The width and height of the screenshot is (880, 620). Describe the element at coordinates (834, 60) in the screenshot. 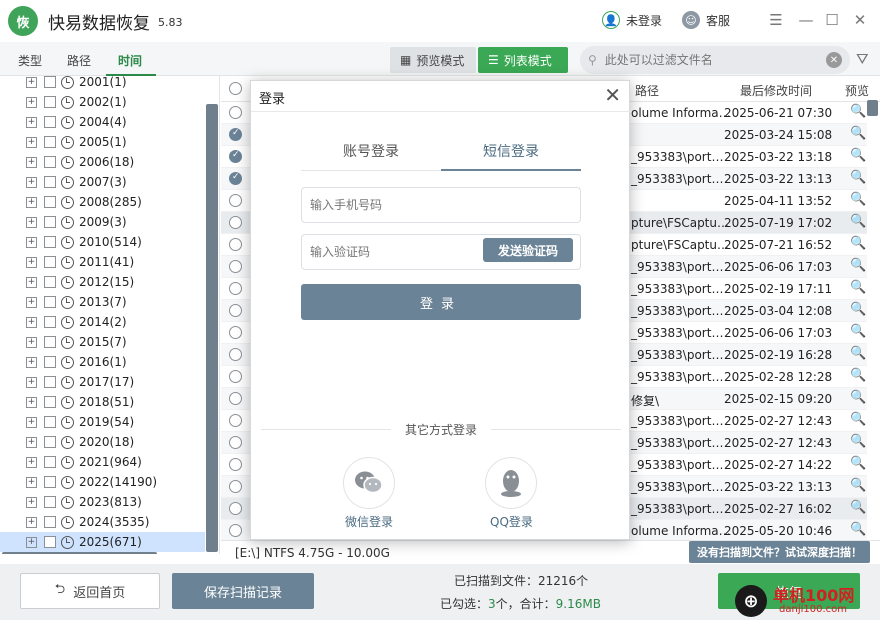

I see `clear-search-icon: ✕` at that location.